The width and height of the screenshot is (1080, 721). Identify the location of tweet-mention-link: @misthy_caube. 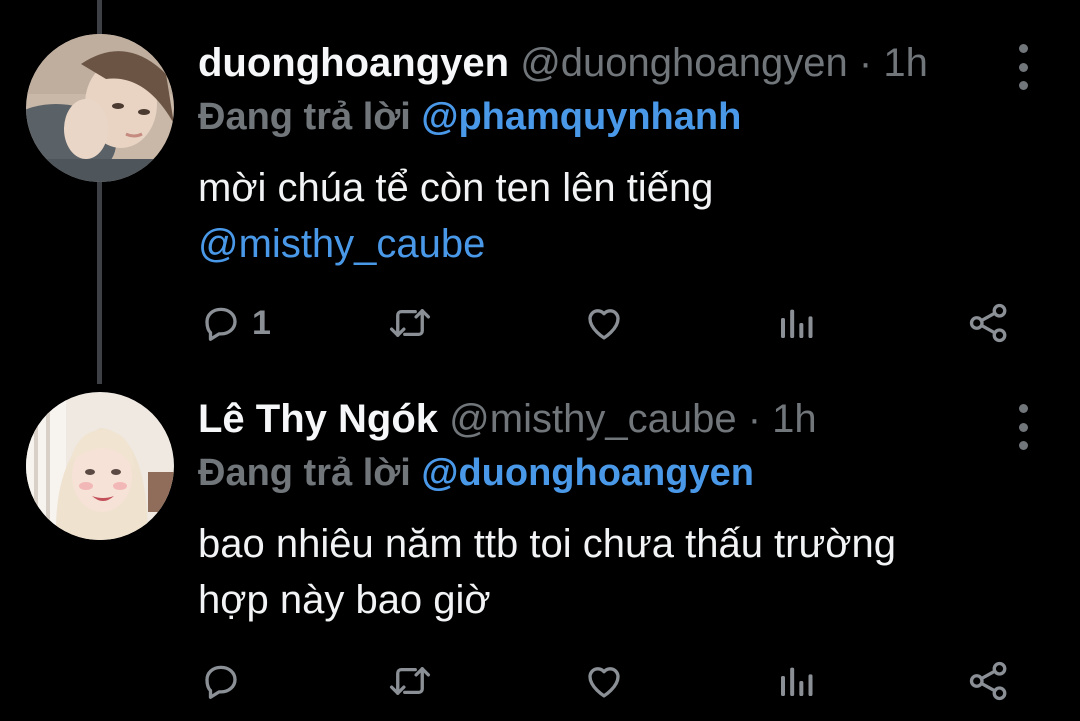
(608, 244).